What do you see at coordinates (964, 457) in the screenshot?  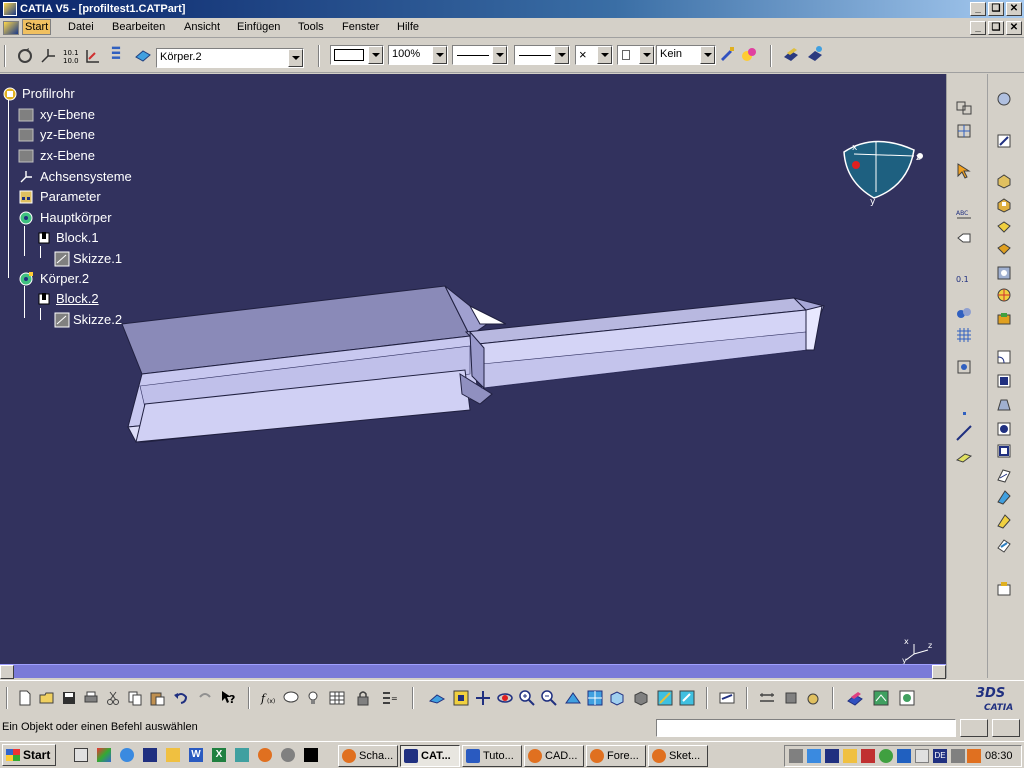 I see `plane-tool-icon` at bounding box center [964, 457].